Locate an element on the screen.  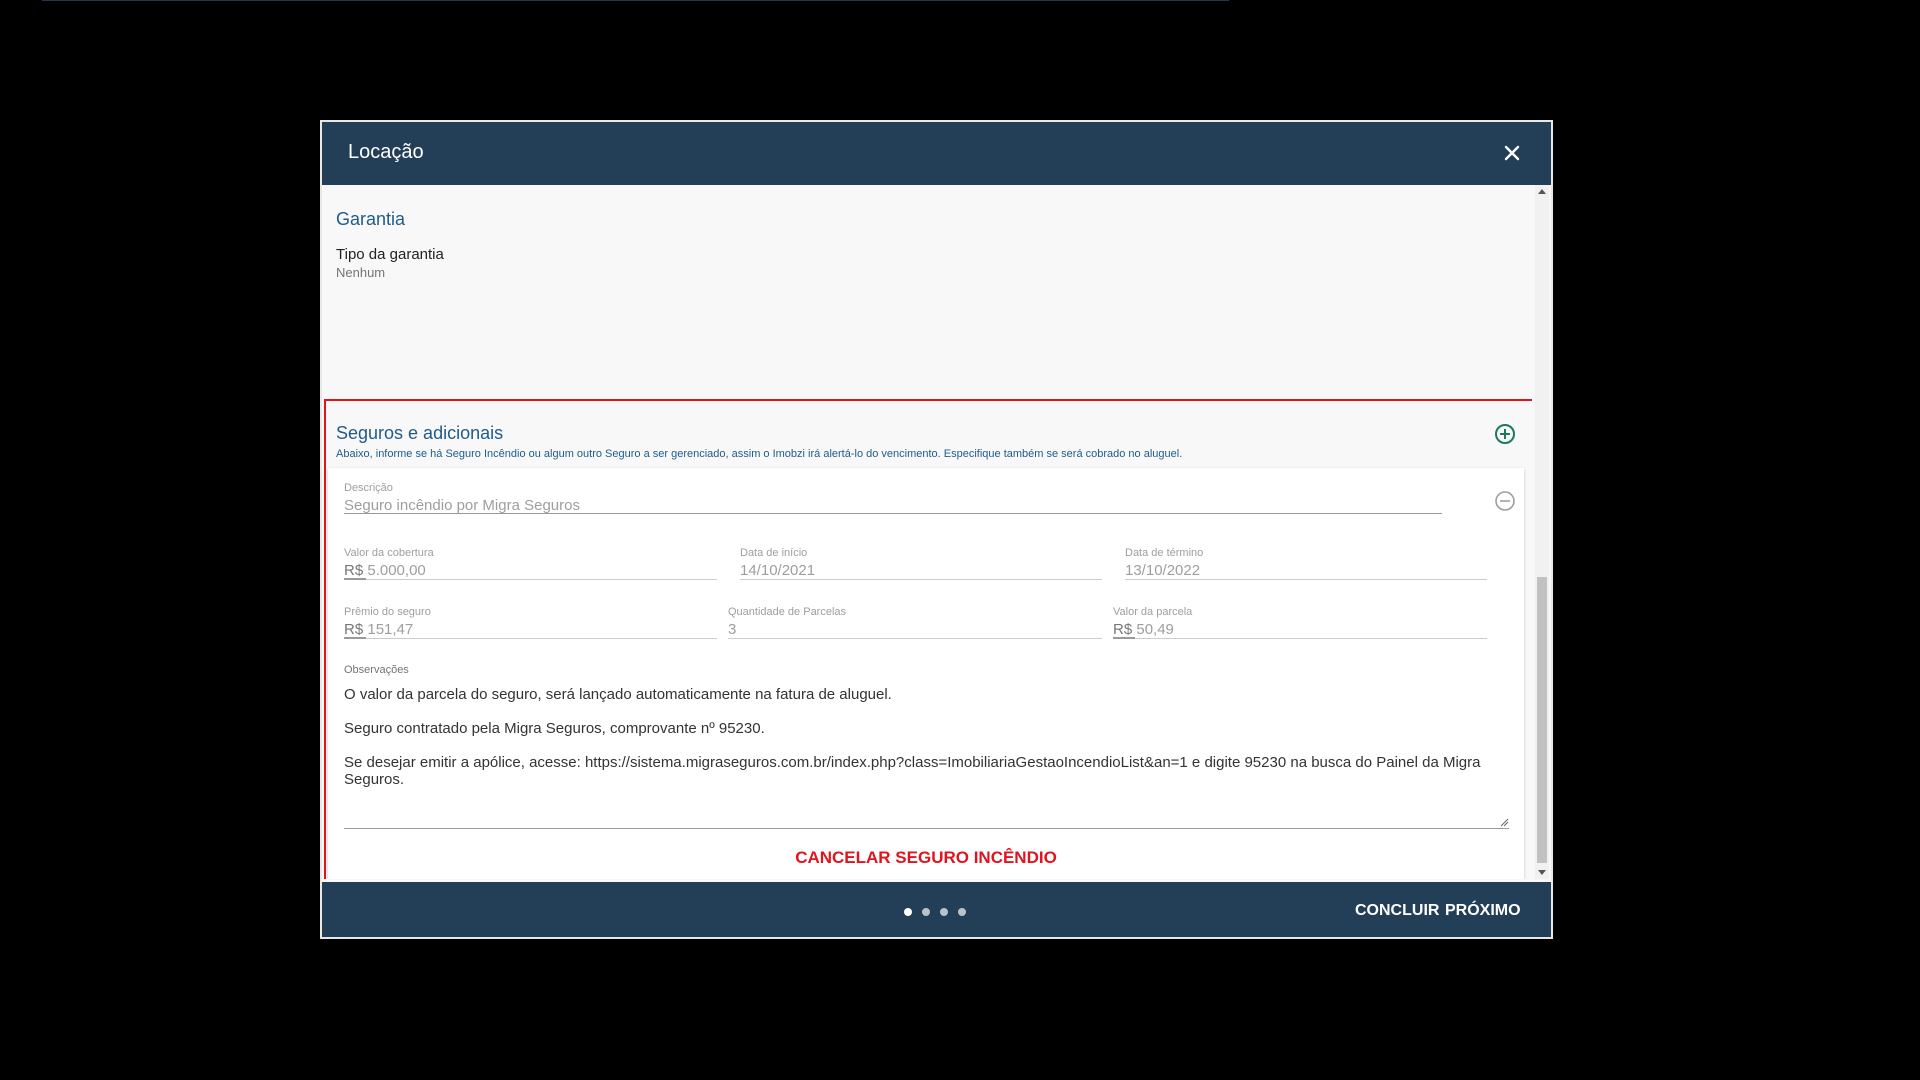
dialog-header: Locação is located at coordinates (936, 153).